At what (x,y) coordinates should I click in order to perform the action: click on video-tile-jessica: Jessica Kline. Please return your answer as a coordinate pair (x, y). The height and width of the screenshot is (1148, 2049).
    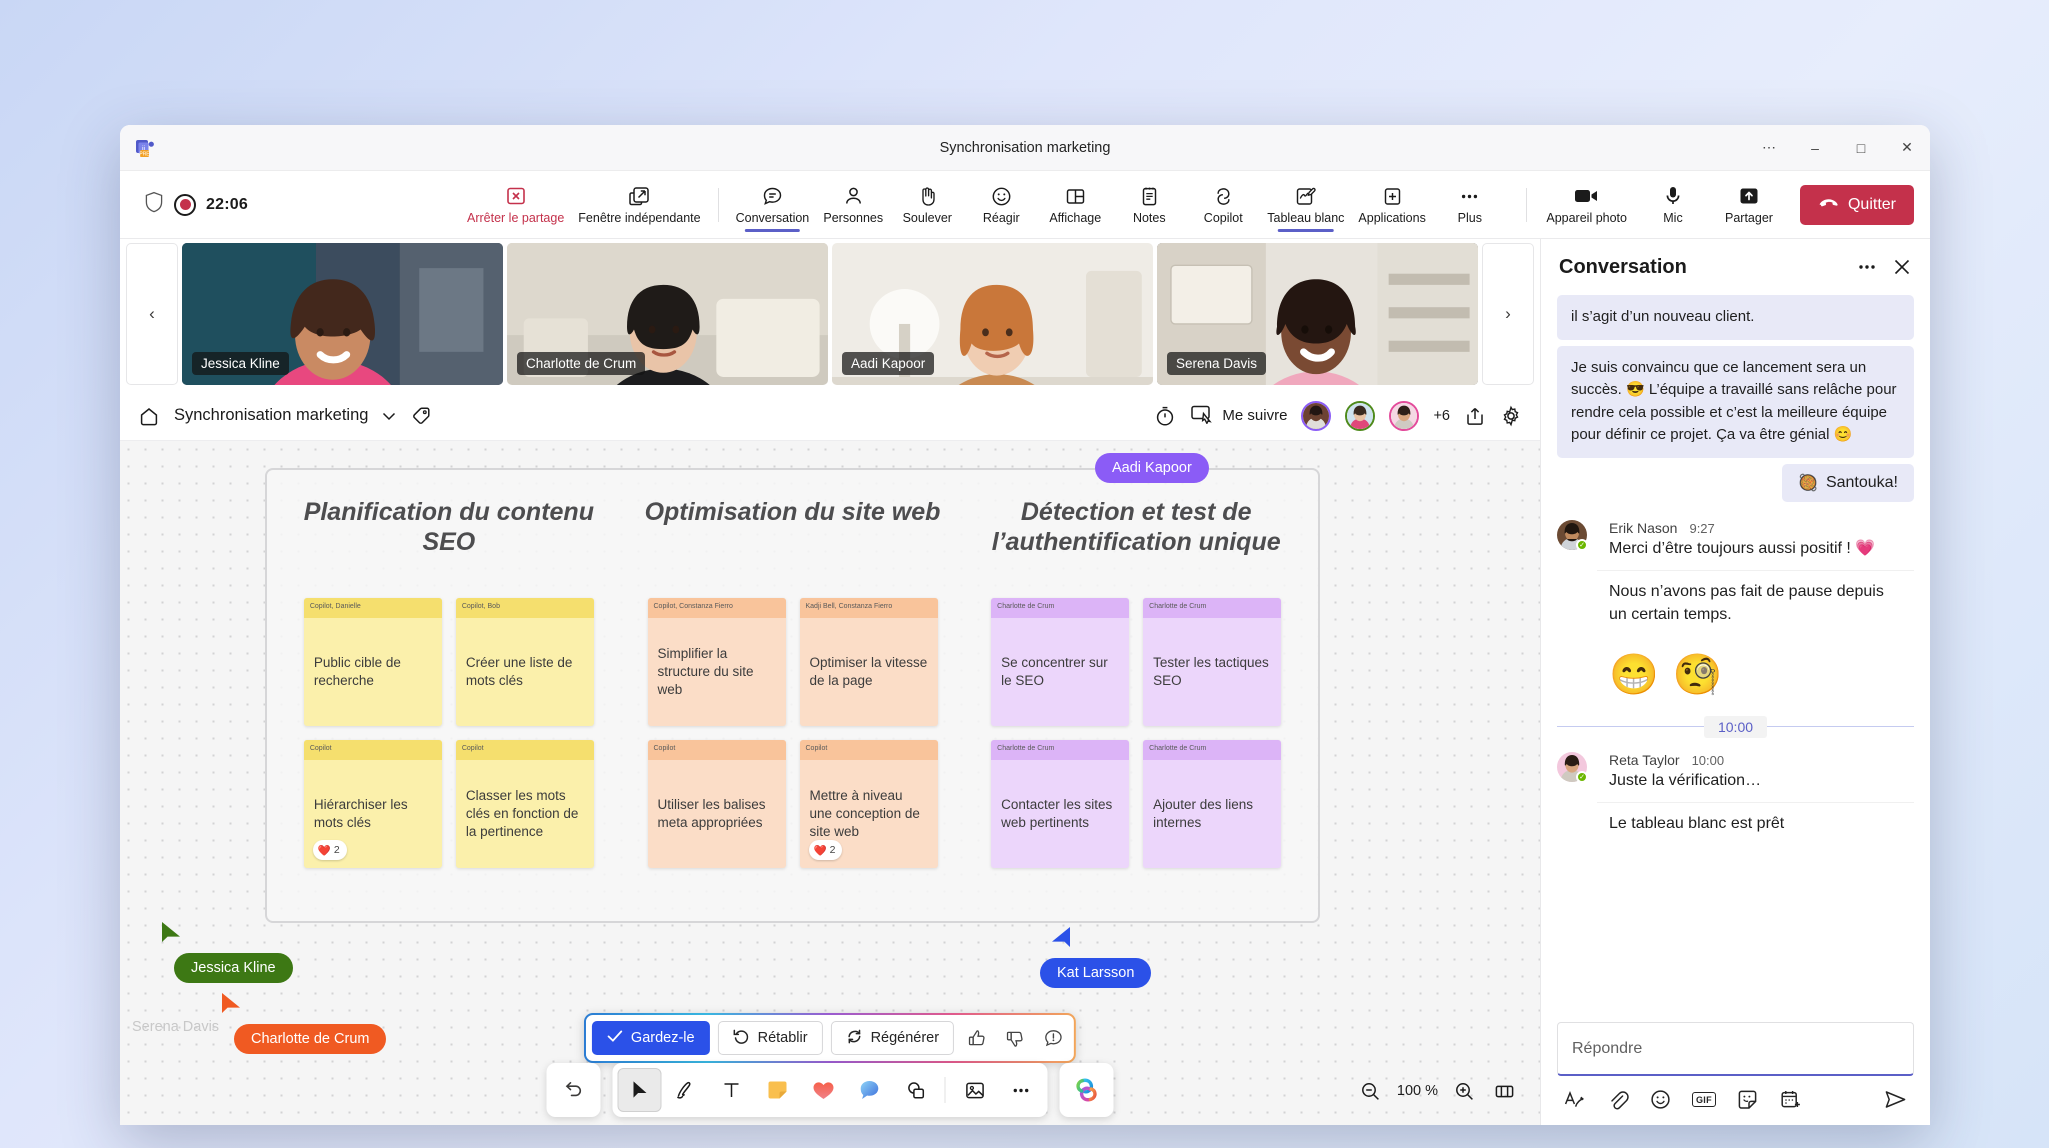
    Looking at the image, I should click on (342, 314).